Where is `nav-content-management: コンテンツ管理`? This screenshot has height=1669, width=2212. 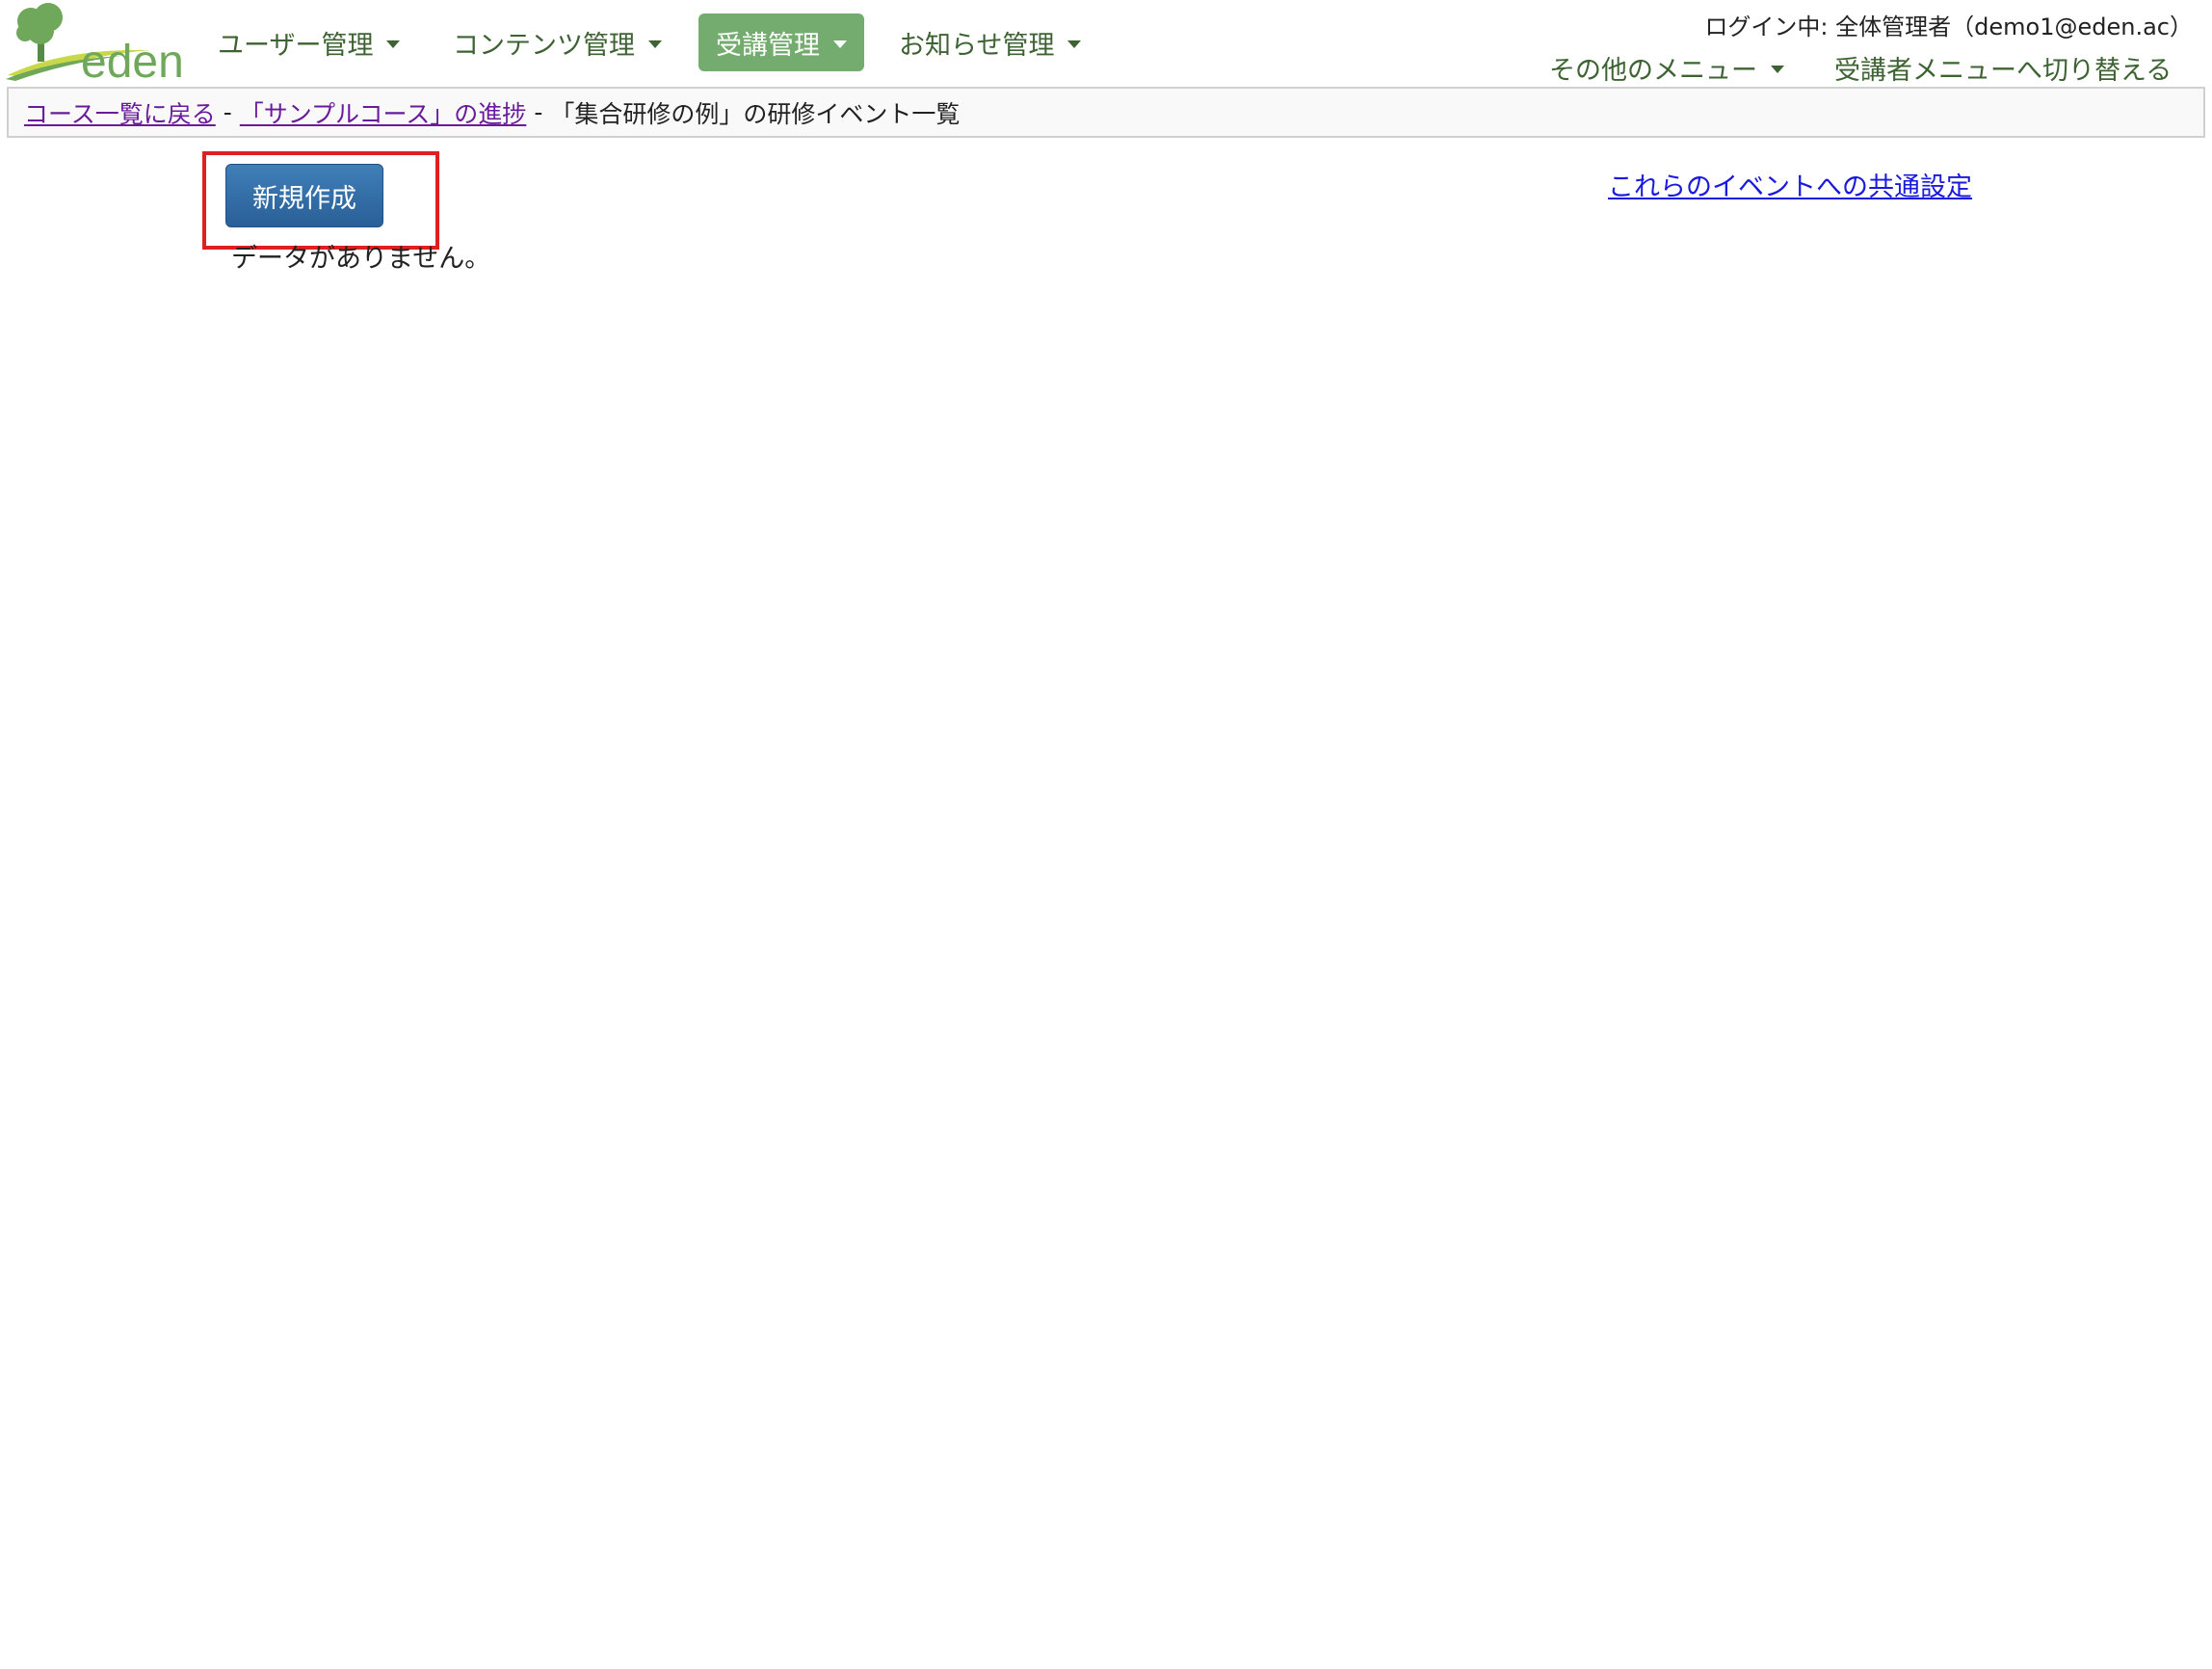
nav-content-management: コンテンツ管理 is located at coordinates (557, 42).